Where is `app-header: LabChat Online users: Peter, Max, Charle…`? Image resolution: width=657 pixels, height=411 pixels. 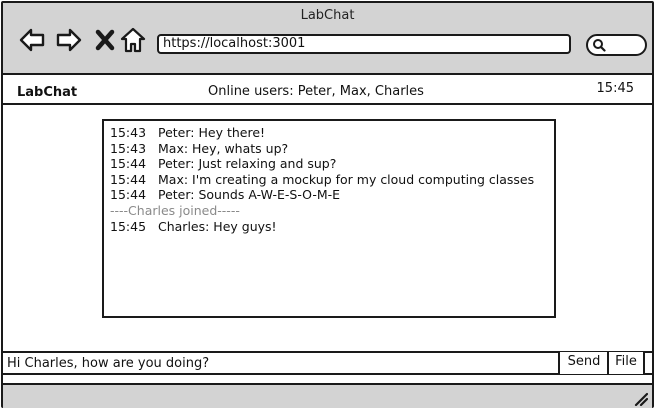
app-header: LabChat Online users: Peter, Max, Charle… is located at coordinates (327, 90).